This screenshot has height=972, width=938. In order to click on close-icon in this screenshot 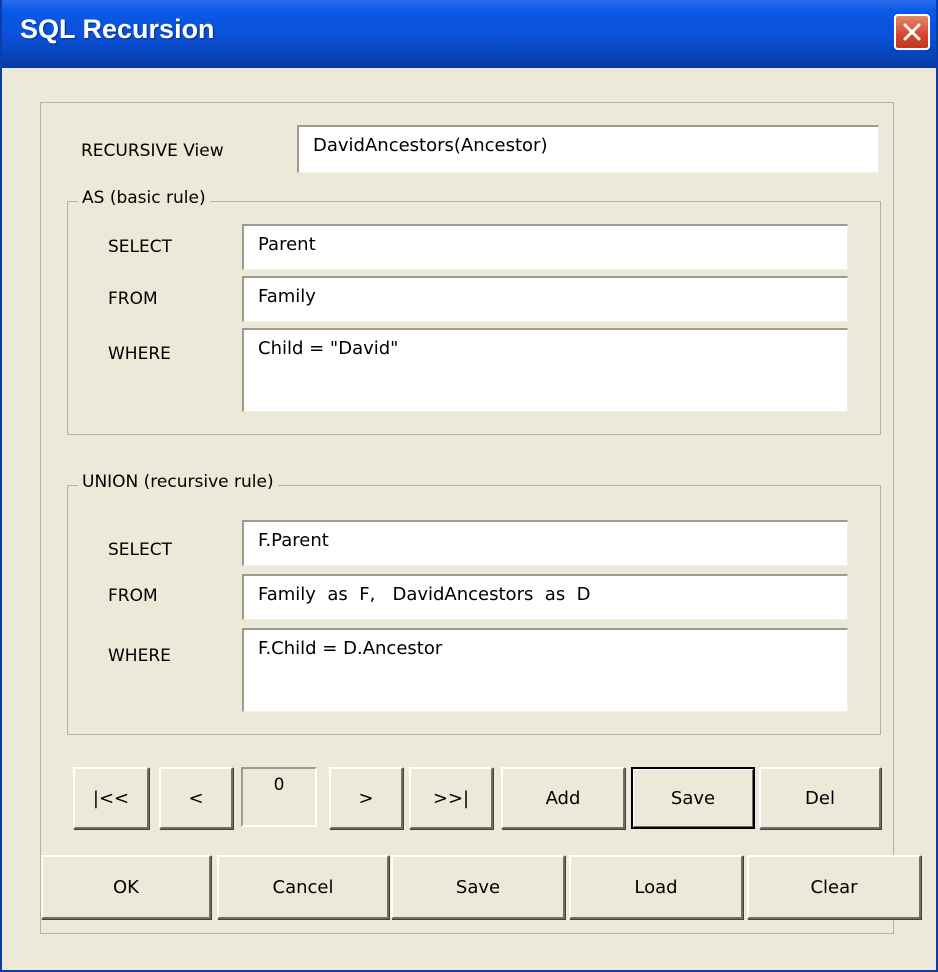, I will do `click(912, 32)`.